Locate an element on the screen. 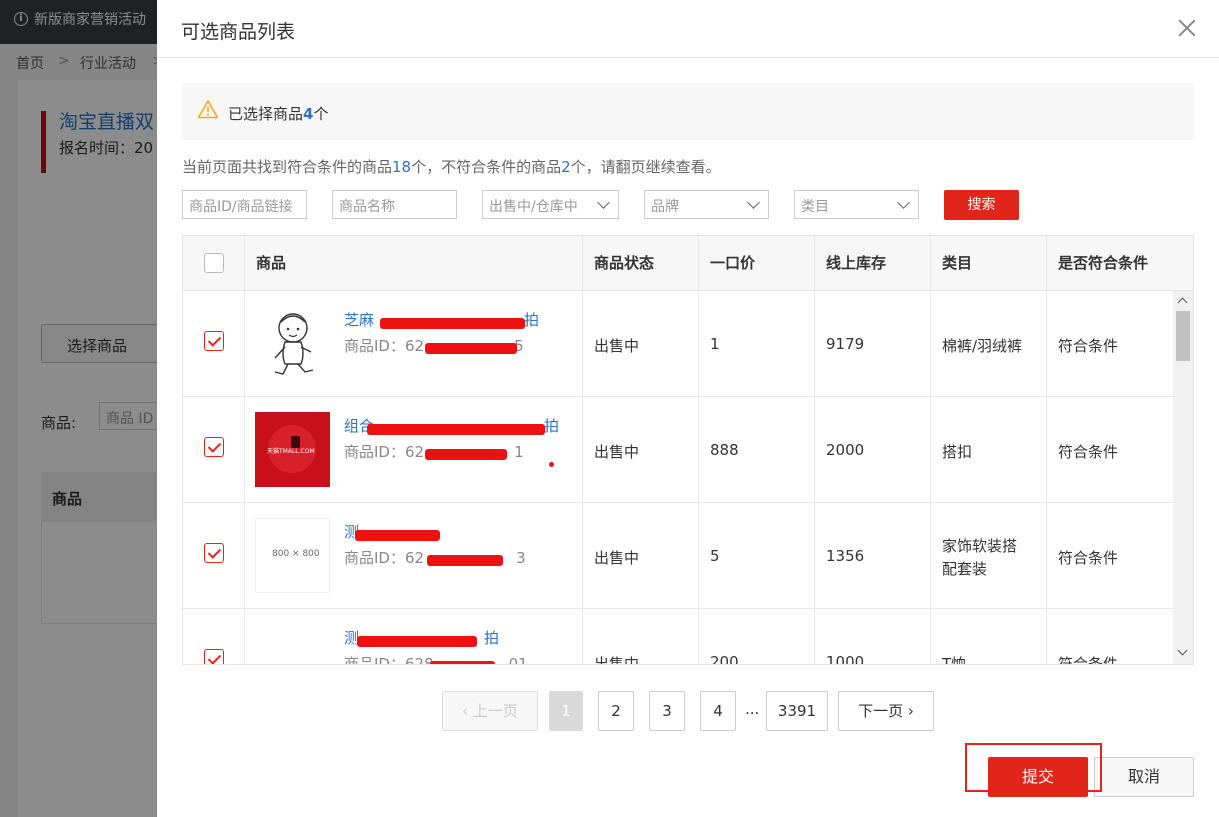 Image resolution: width=1219 pixels, height=817 pixels. category-text: 家饰软装搭 is located at coordinates (980, 546).